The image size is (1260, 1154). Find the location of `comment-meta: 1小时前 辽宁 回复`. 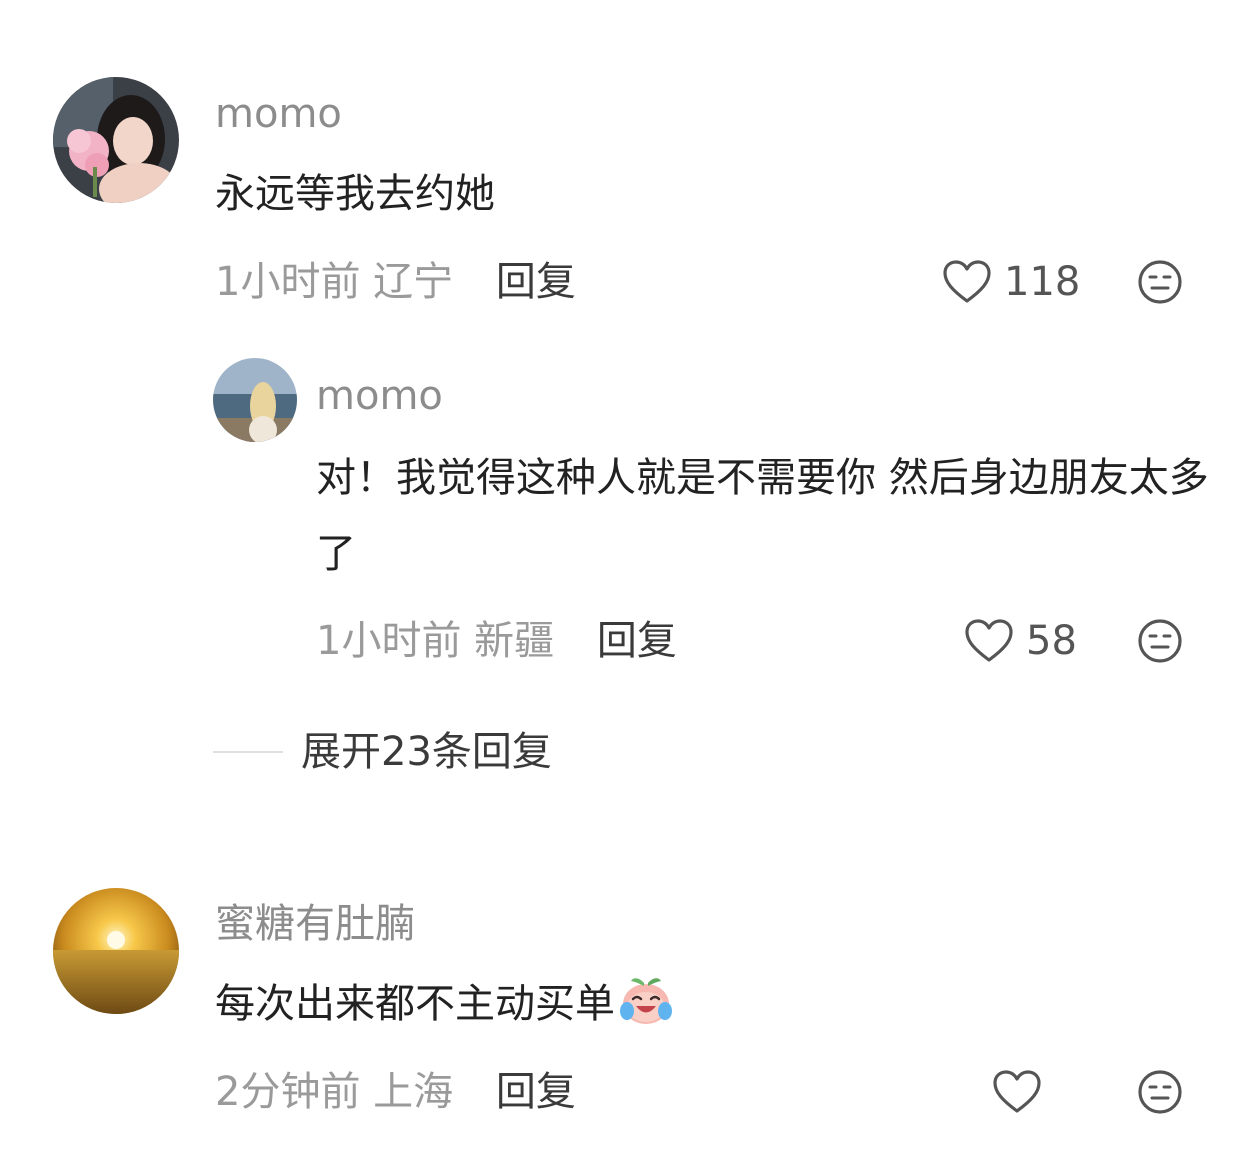

comment-meta: 1小时前 辽宁 回复 is located at coordinates (395, 282).